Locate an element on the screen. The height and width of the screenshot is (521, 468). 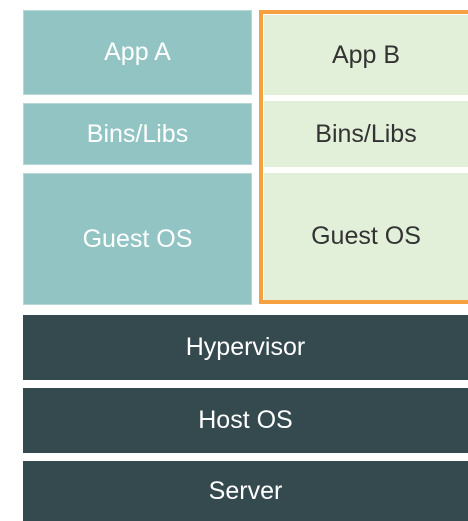
vm-b-bins-label: Bins/Libs is located at coordinates (366, 133).